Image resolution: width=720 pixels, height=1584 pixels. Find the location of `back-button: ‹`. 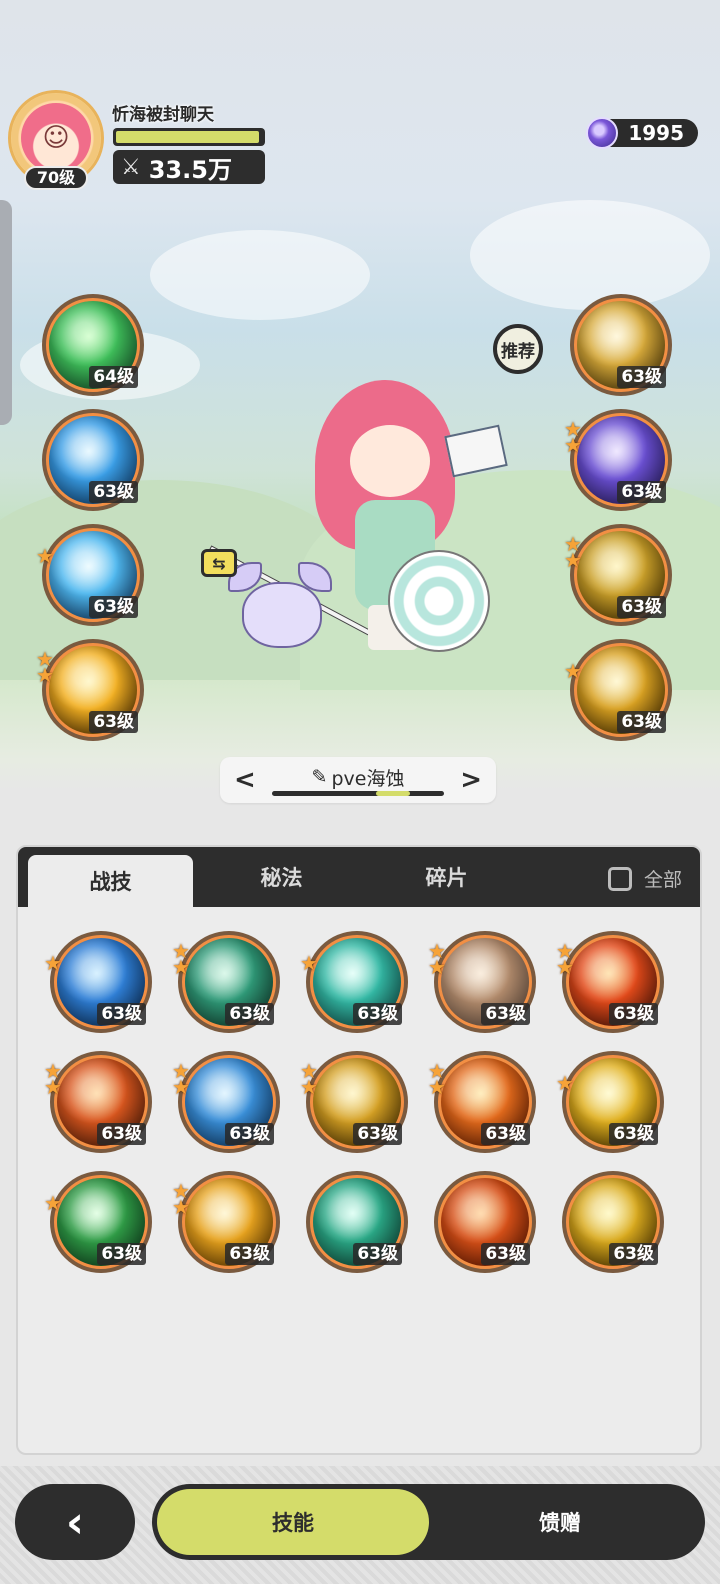

back-button: ‹ is located at coordinates (75, 1522).